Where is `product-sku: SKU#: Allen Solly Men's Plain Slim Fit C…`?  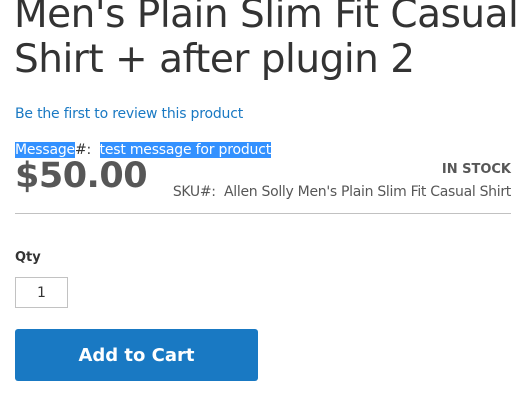
product-sku: SKU#: Allen Solly Men's Plain Slim Fit C… is located at coordinates (342, 192).